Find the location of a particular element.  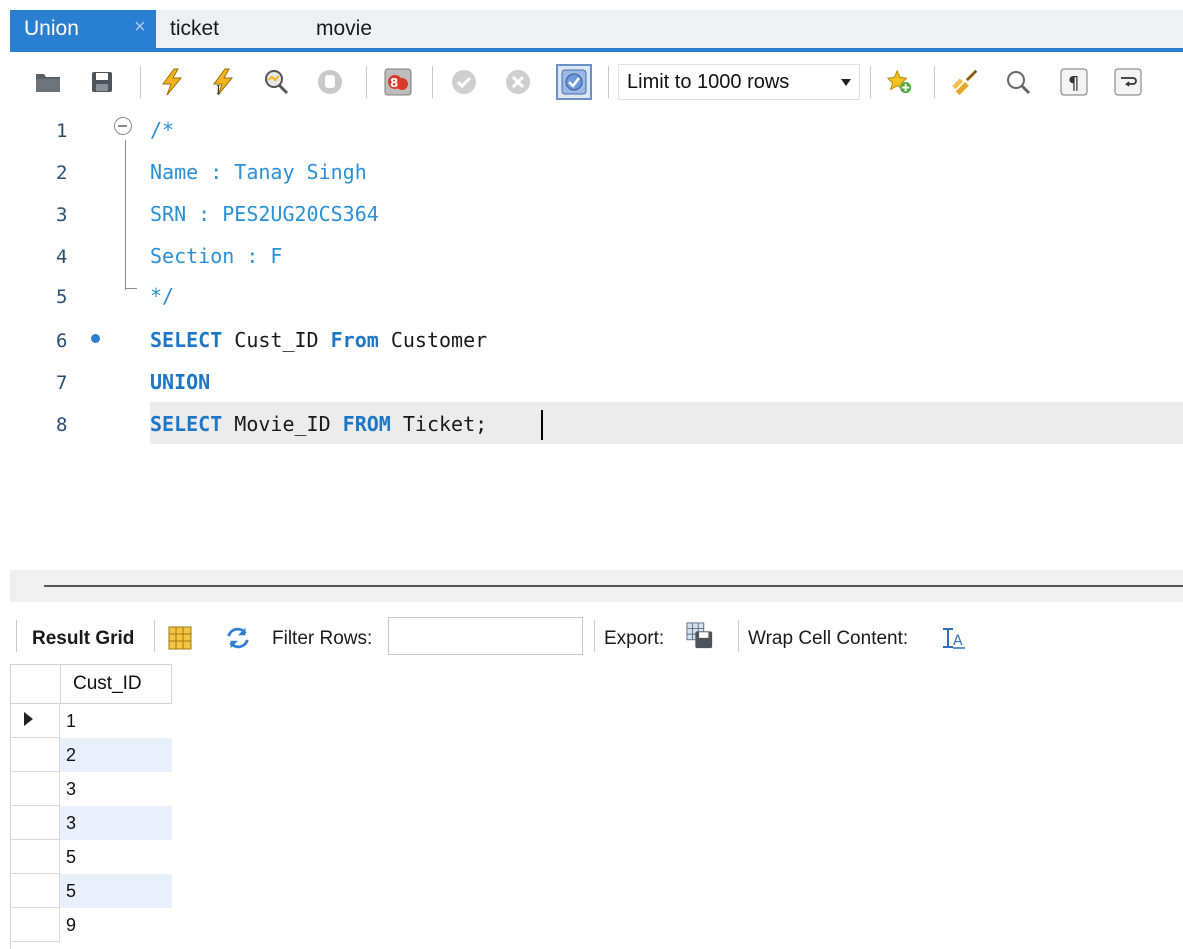

save-icon is located at coordinates (102, 82).